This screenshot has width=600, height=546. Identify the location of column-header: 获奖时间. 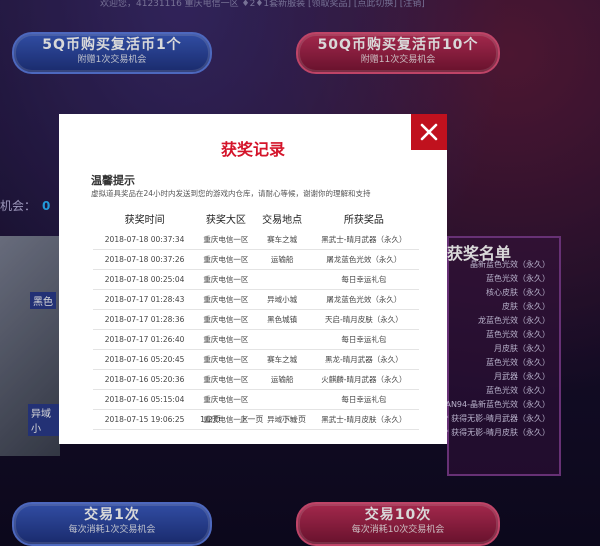
(144, 220).